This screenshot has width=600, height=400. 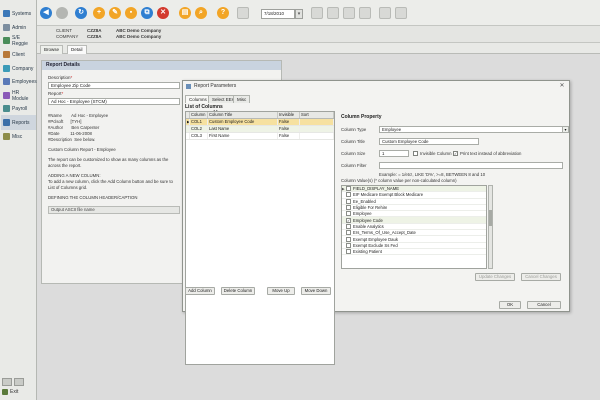 What do you see at coordinates (18, 122) in the screenshot?
I see `nav-item-reports: Reports` at bounding box center [18, 122].